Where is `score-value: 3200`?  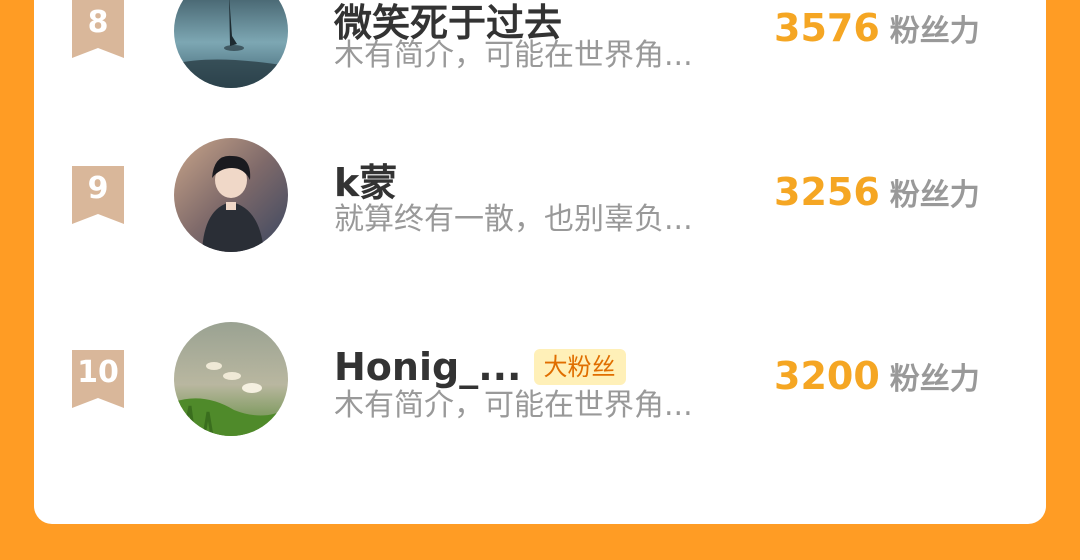
score-value: 3200 is located at coordinates (827, 376).